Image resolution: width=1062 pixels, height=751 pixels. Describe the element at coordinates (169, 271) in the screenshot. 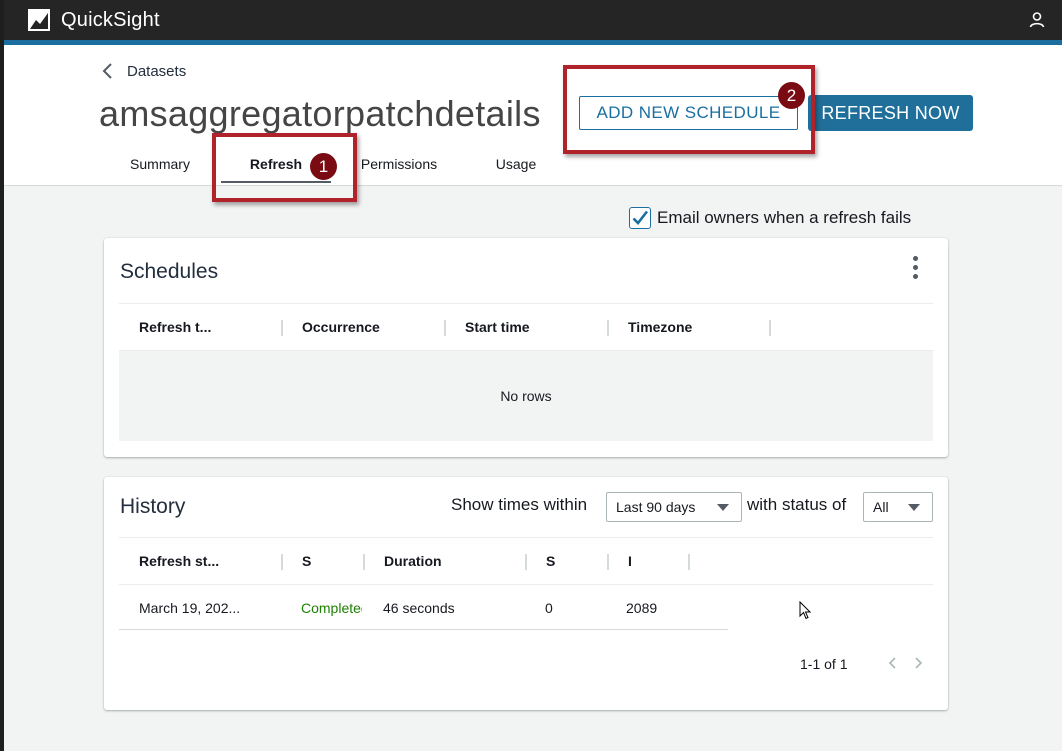

I see `schedules-title: Schedules` at that location.